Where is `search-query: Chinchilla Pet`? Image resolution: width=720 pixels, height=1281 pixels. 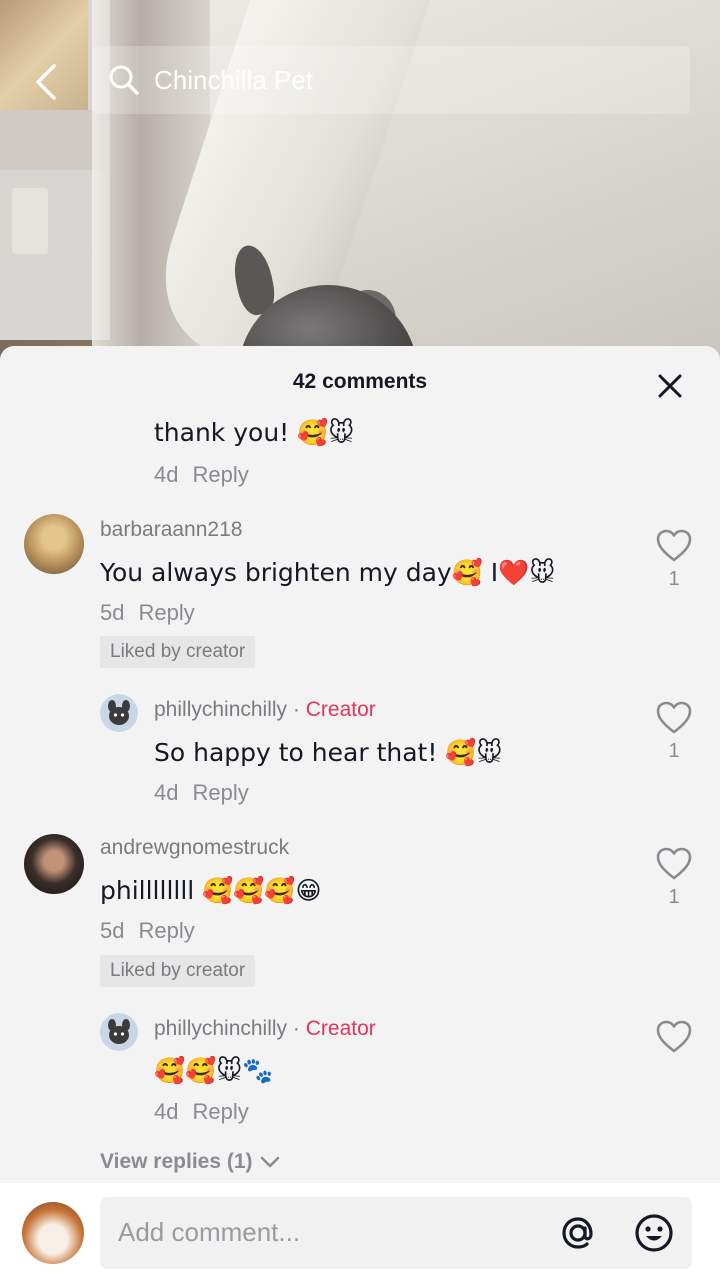
search-query: Chinchilla Pet is located at coordinates (233, 79).